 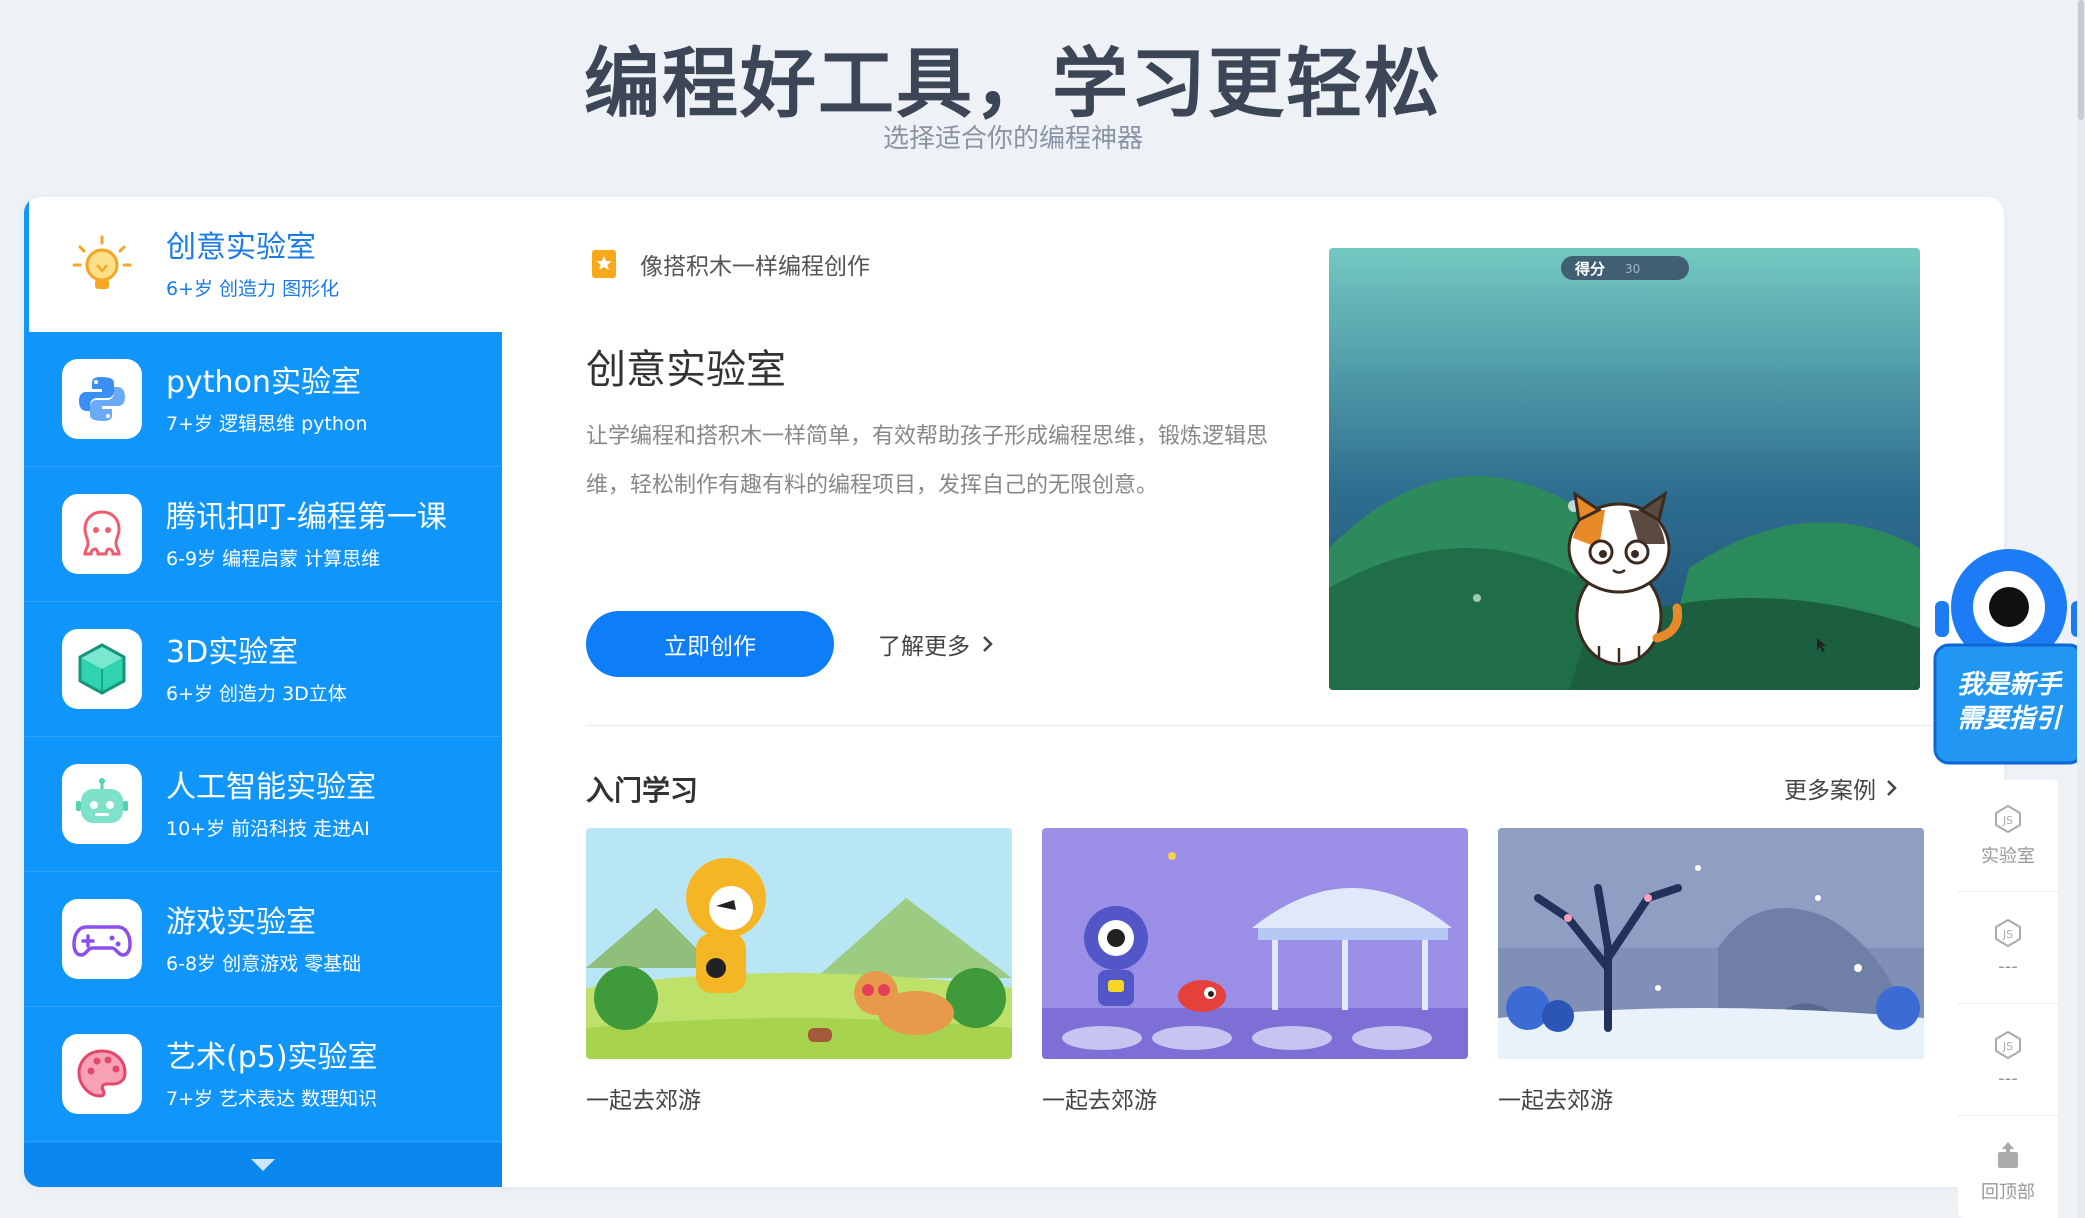 What do you see at coordinates (241, 247) in the screenshot?
I see `sidebar-item-title: 创意实验室` at bounding box center [241, 247].